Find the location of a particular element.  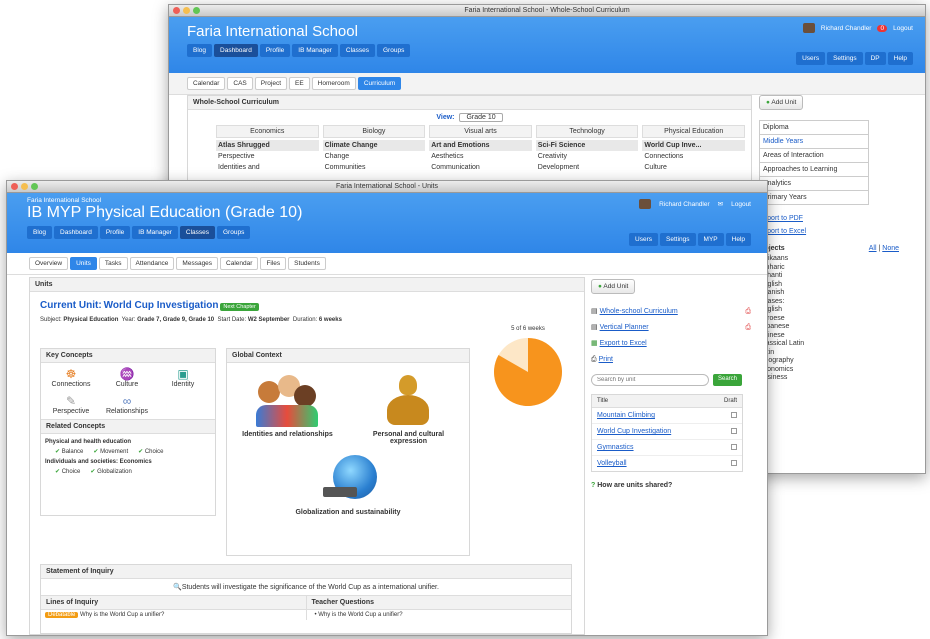

next-chapter-button: Next Chapter is located at coordinates (239, 307).